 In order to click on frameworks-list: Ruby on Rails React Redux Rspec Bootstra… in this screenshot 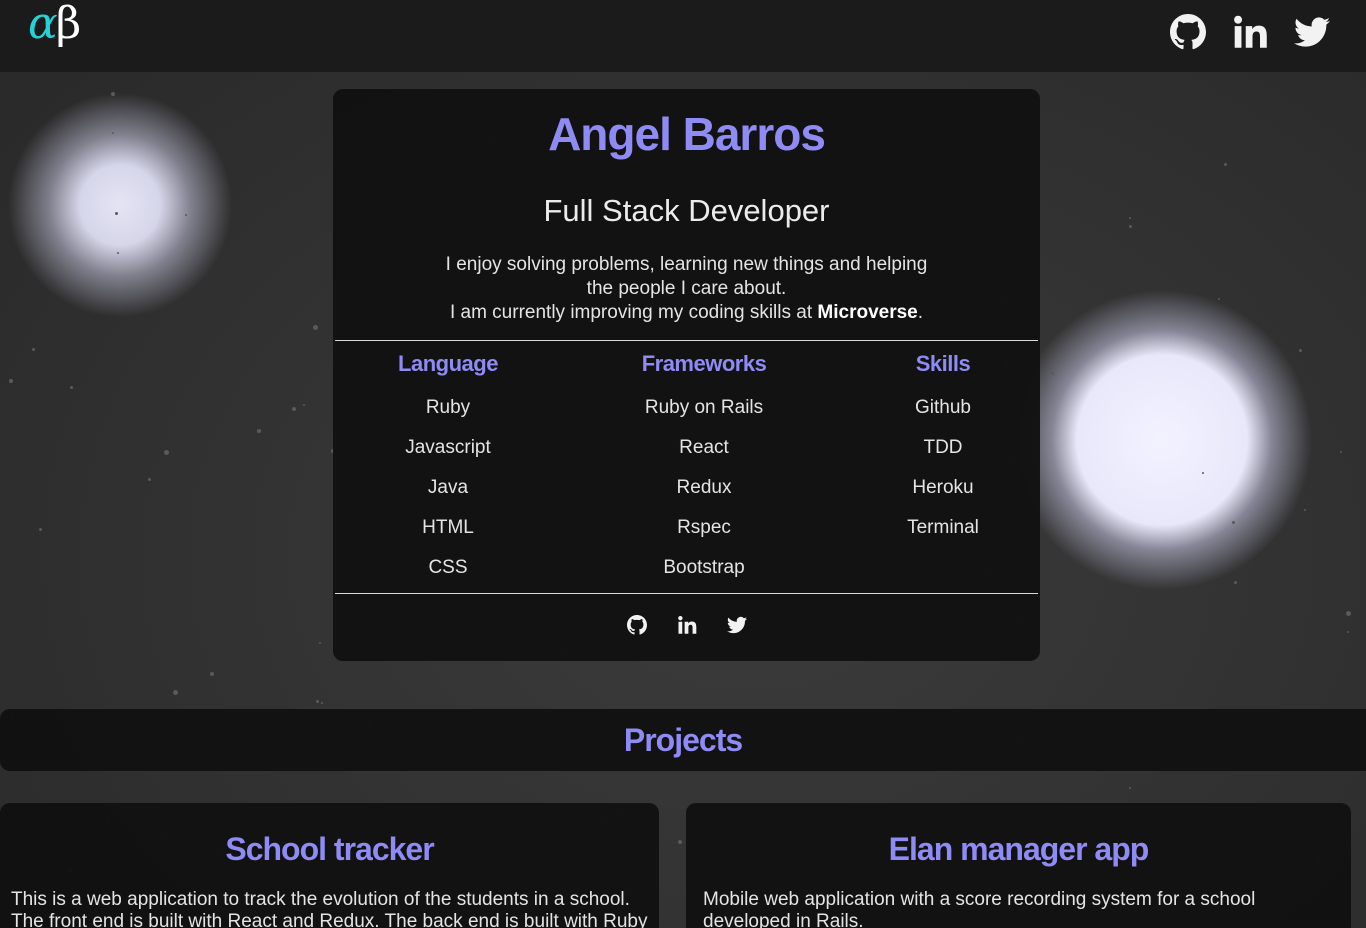, I will do `click(704, 497)`.